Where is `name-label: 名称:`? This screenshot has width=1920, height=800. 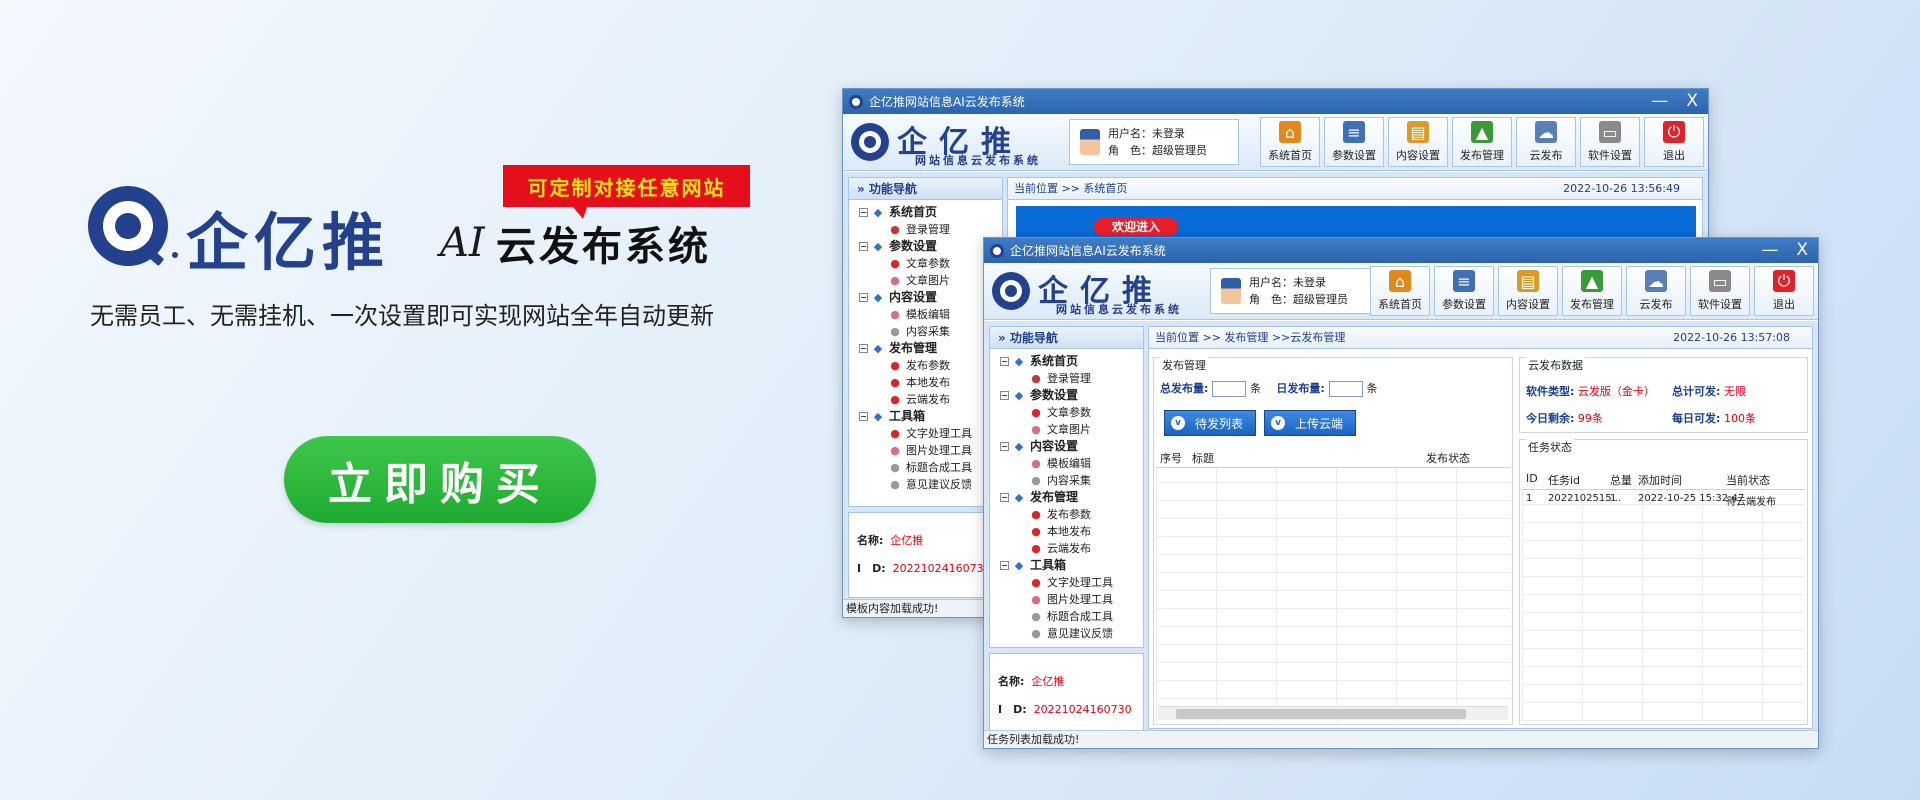 name-label: 名称: is located at coordinates (1011, 681).